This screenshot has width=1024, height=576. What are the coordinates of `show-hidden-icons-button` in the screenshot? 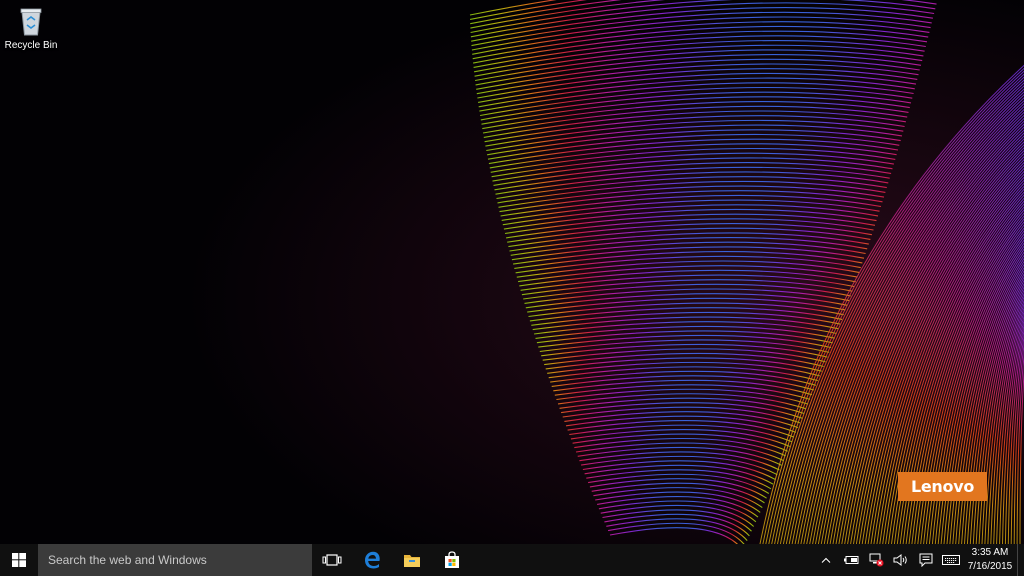 It's located at (825, 560).